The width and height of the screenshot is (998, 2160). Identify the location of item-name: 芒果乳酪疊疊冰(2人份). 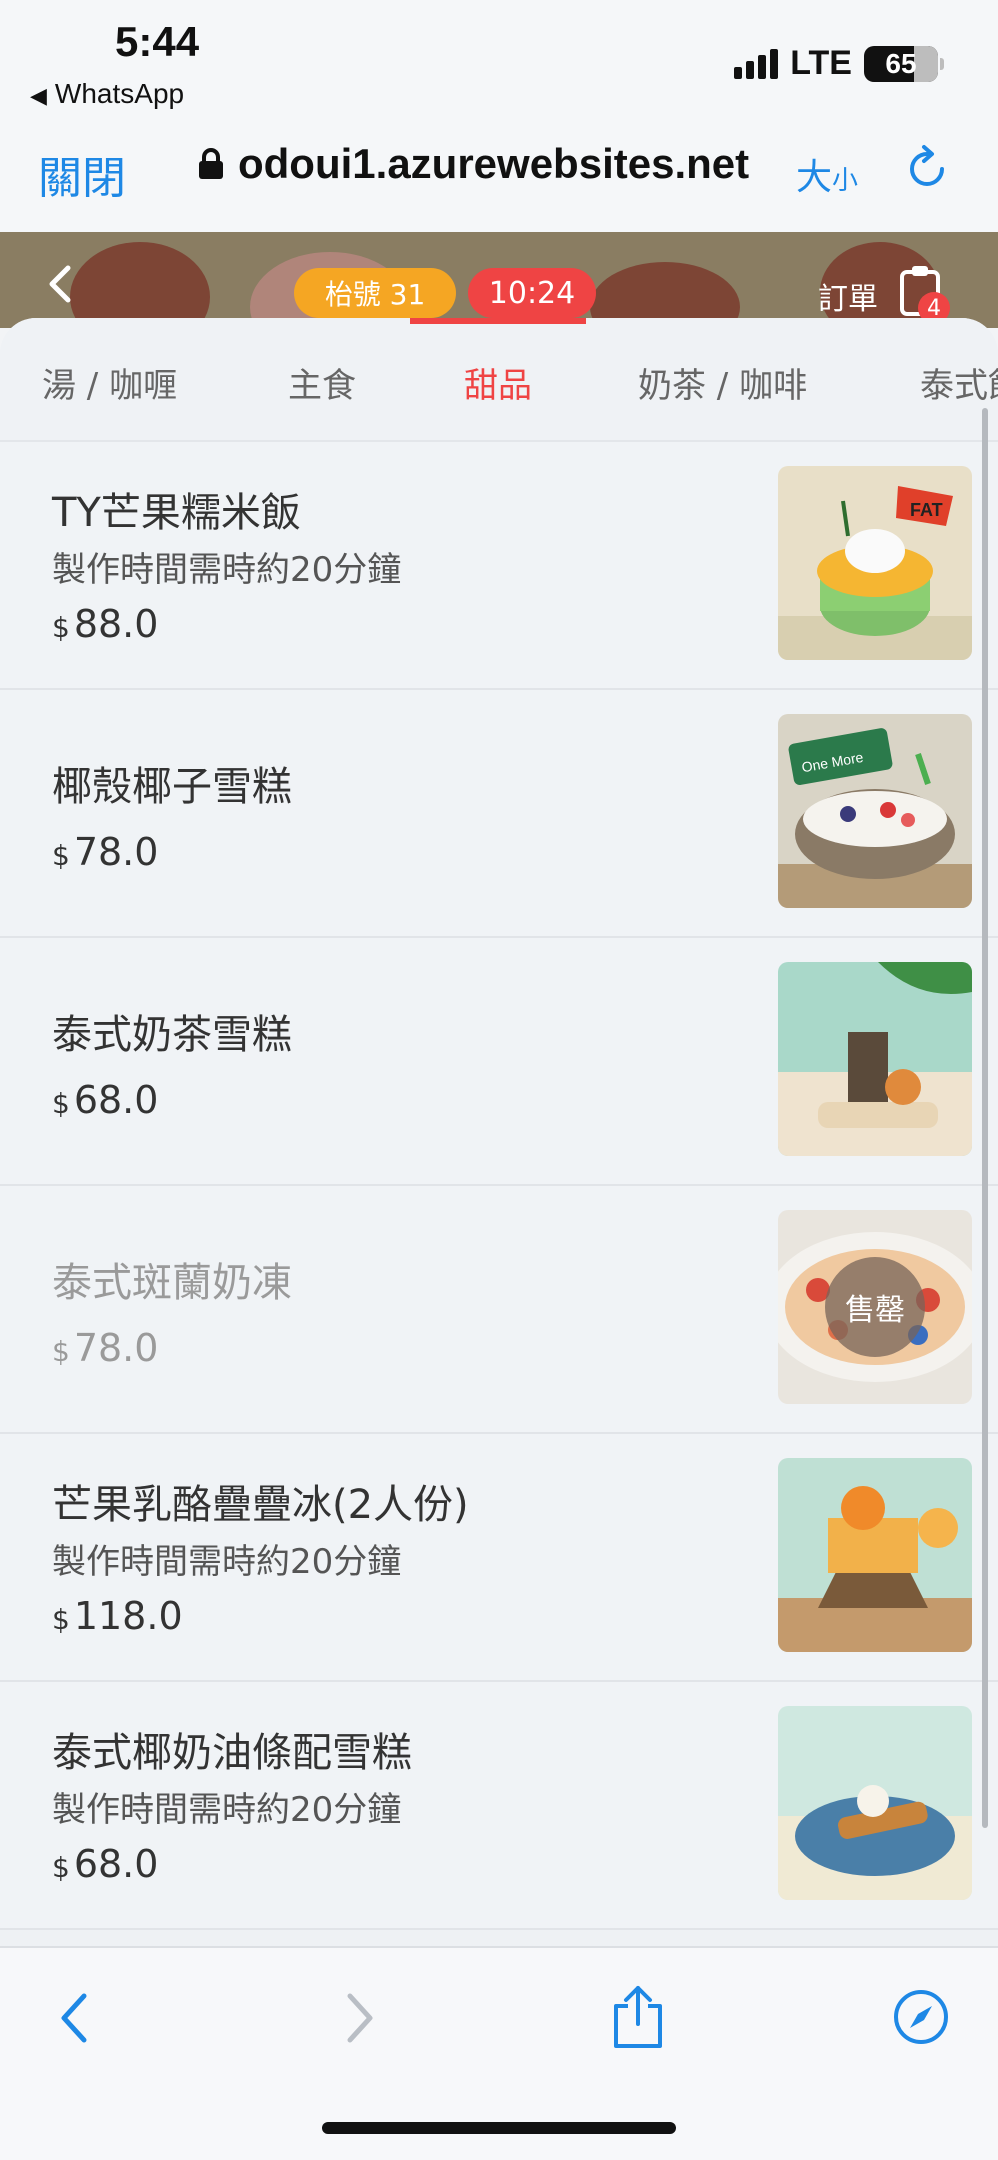
(260, 1505).